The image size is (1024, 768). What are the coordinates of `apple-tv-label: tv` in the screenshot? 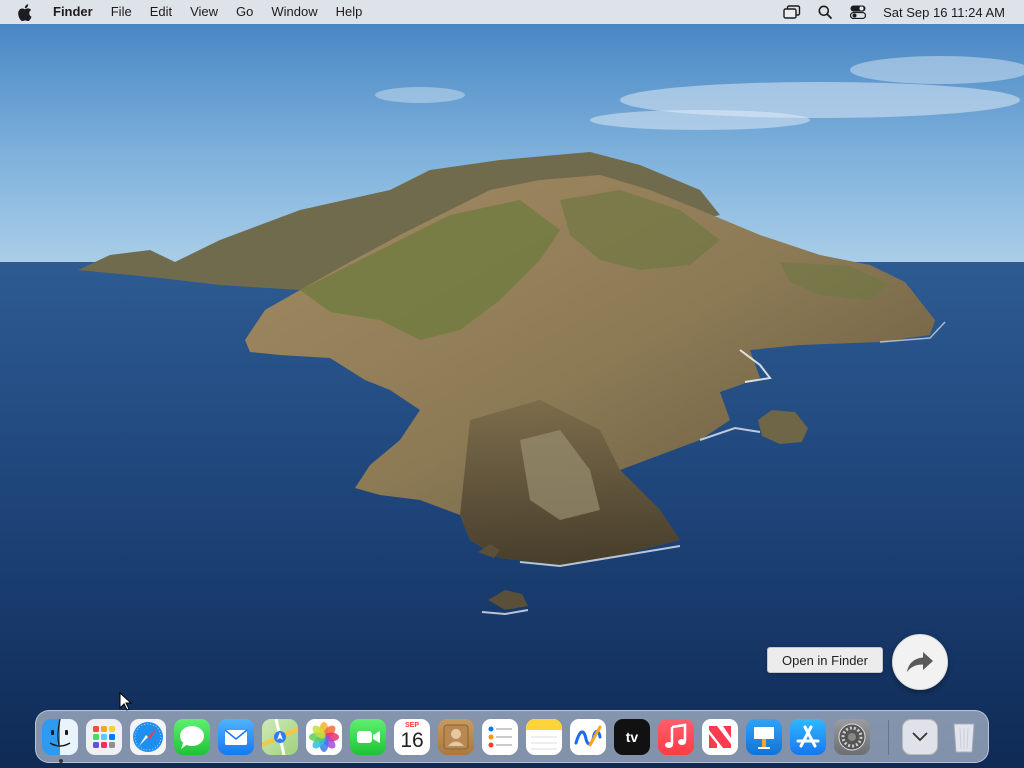 It's located at (632, 737).